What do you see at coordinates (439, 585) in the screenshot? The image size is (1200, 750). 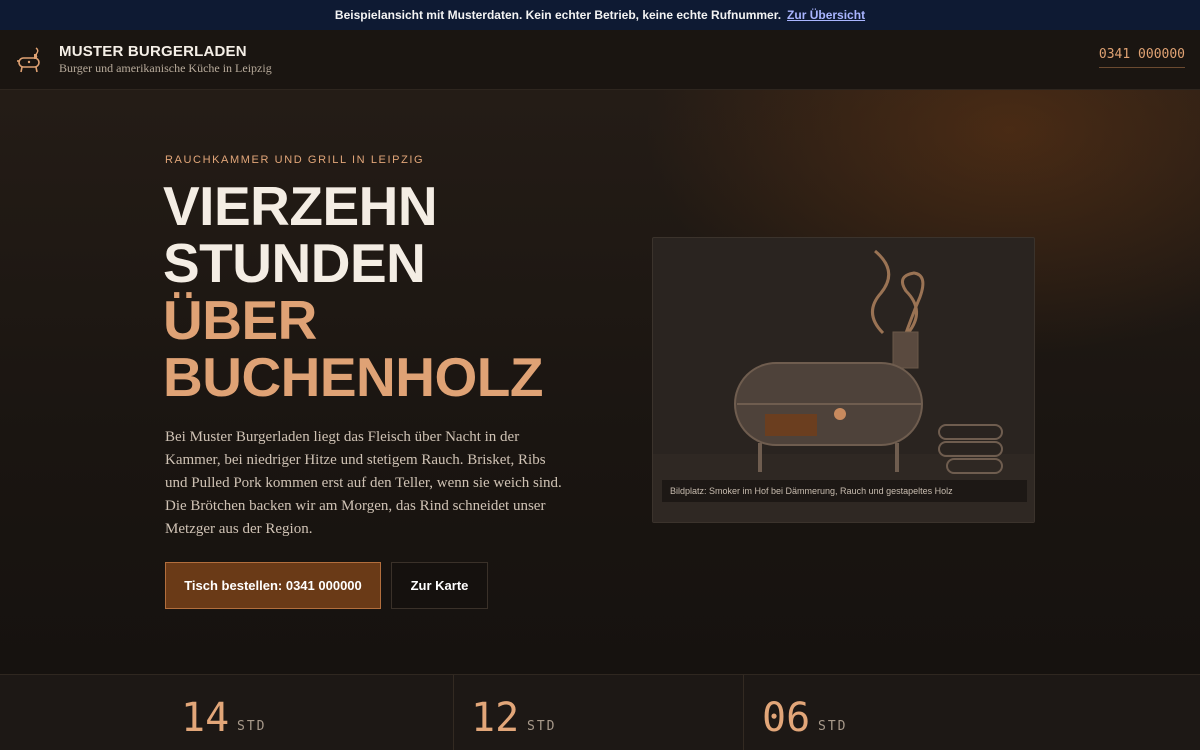 I see `menu-button: Zur Karte` at bounding box center [439, 585].